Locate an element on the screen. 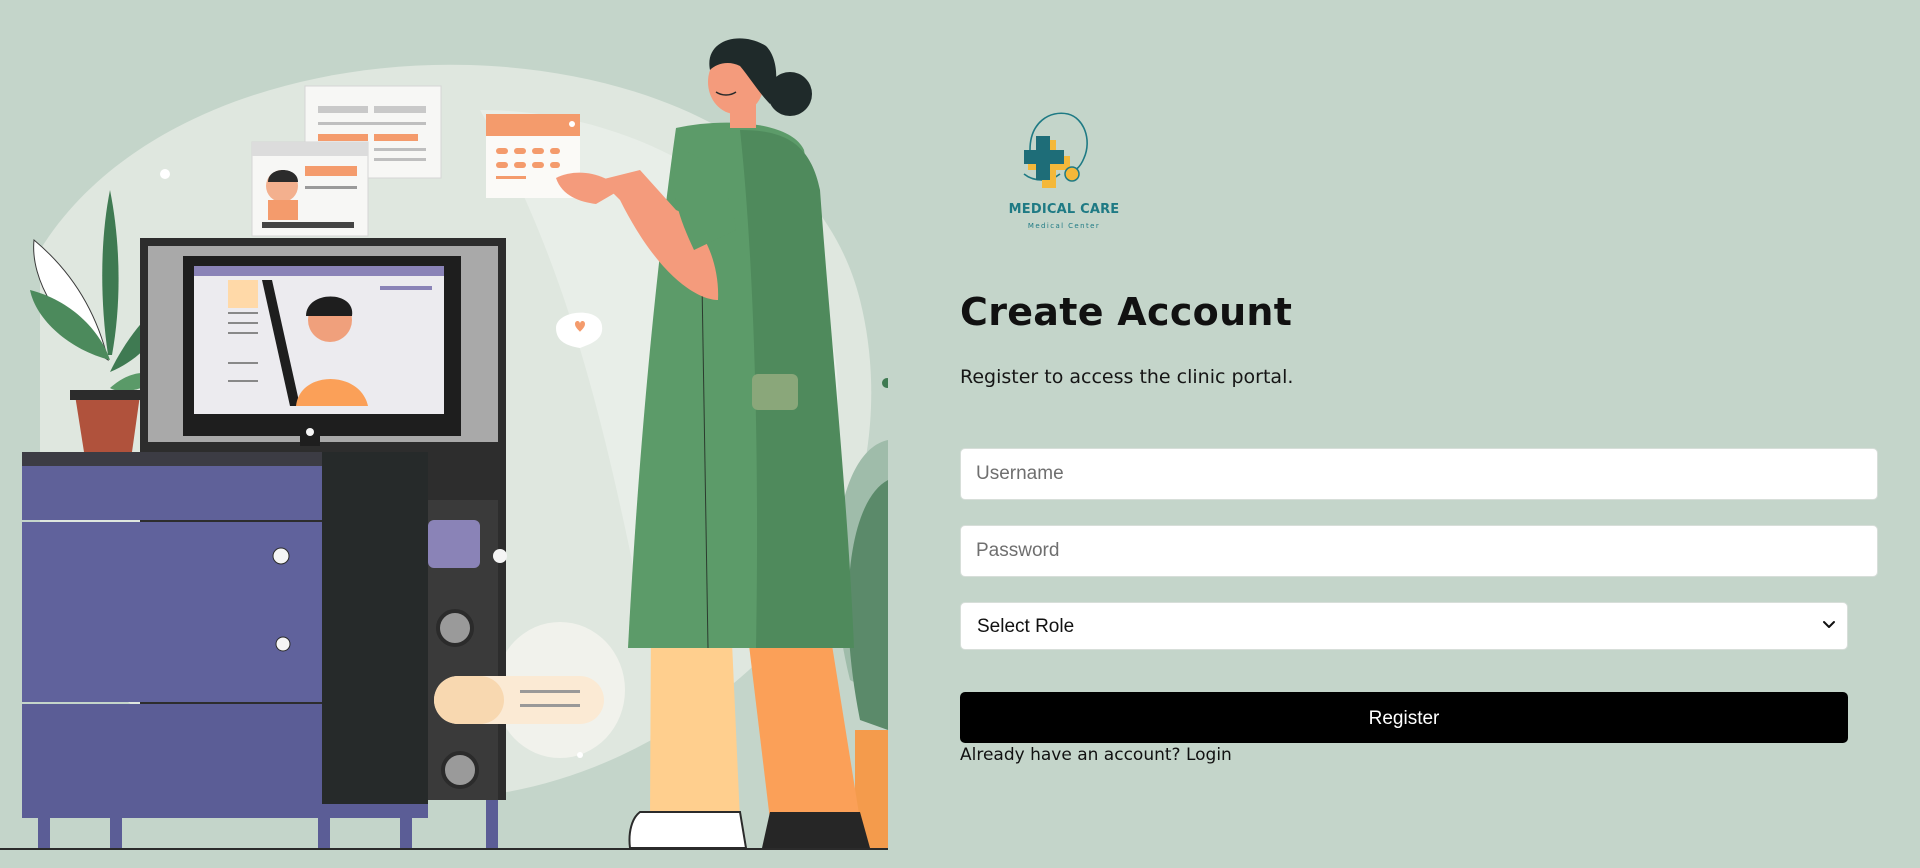  login-prompt-line: Already have an account? Login is located at coordinates (1096, 755).